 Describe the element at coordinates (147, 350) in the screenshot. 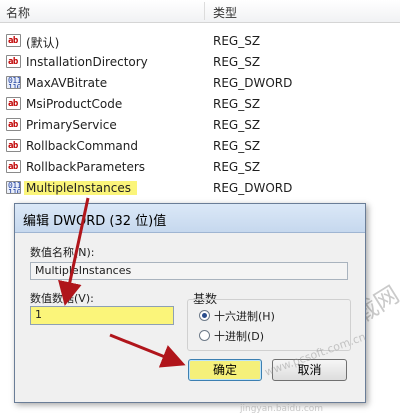

I see `arrow-to-ok-button` at that location.